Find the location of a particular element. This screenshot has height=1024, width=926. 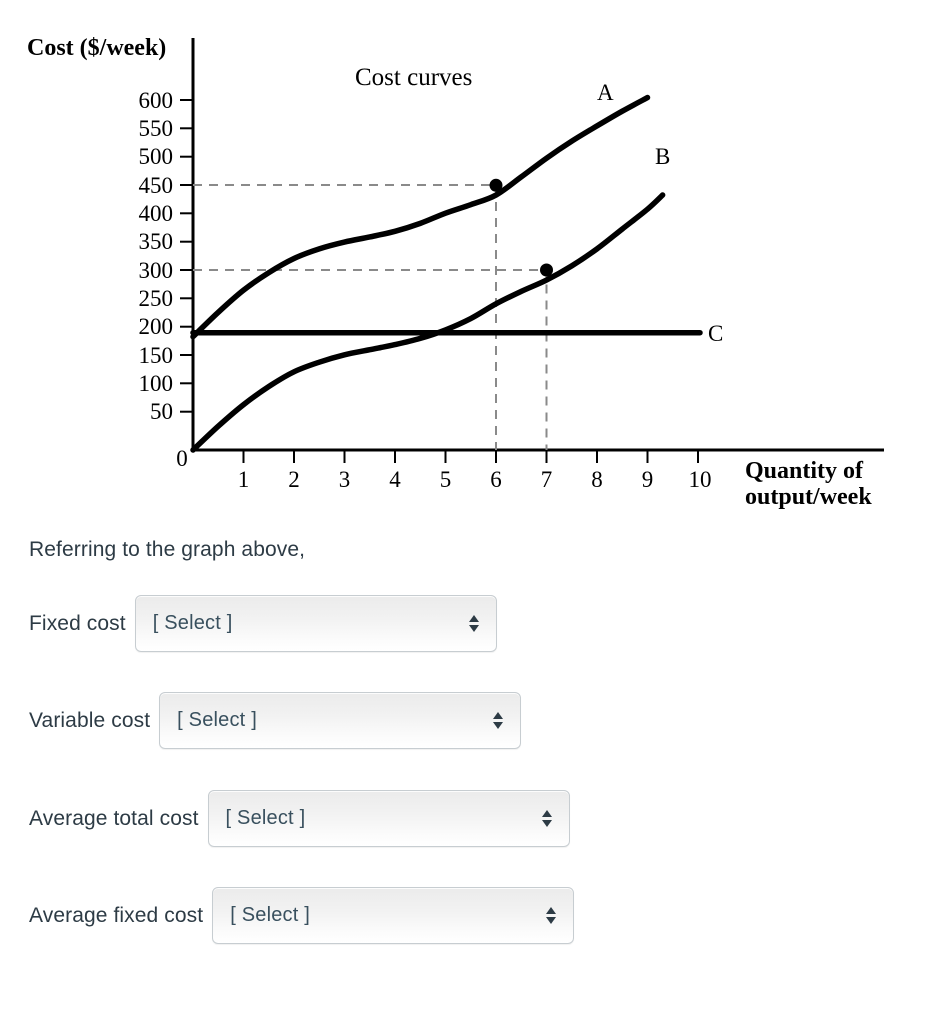

select-average-fixed-cost-value: [ Select ] is located at coordinates (270, 915).